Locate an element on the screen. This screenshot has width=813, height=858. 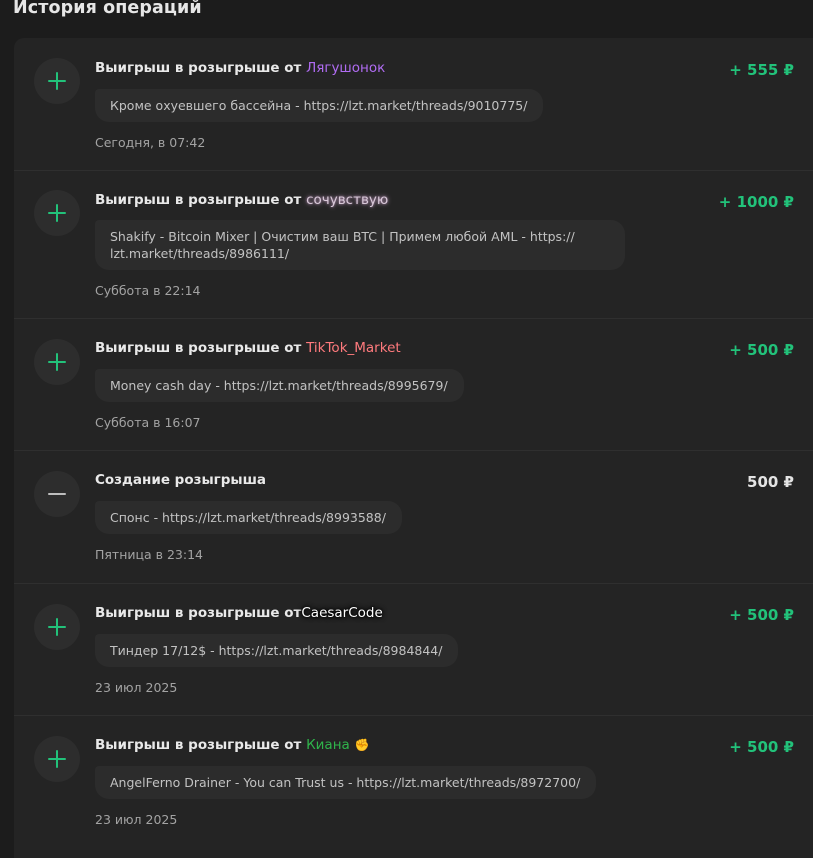
page-title: История операций is located at coordinates (107, 9).